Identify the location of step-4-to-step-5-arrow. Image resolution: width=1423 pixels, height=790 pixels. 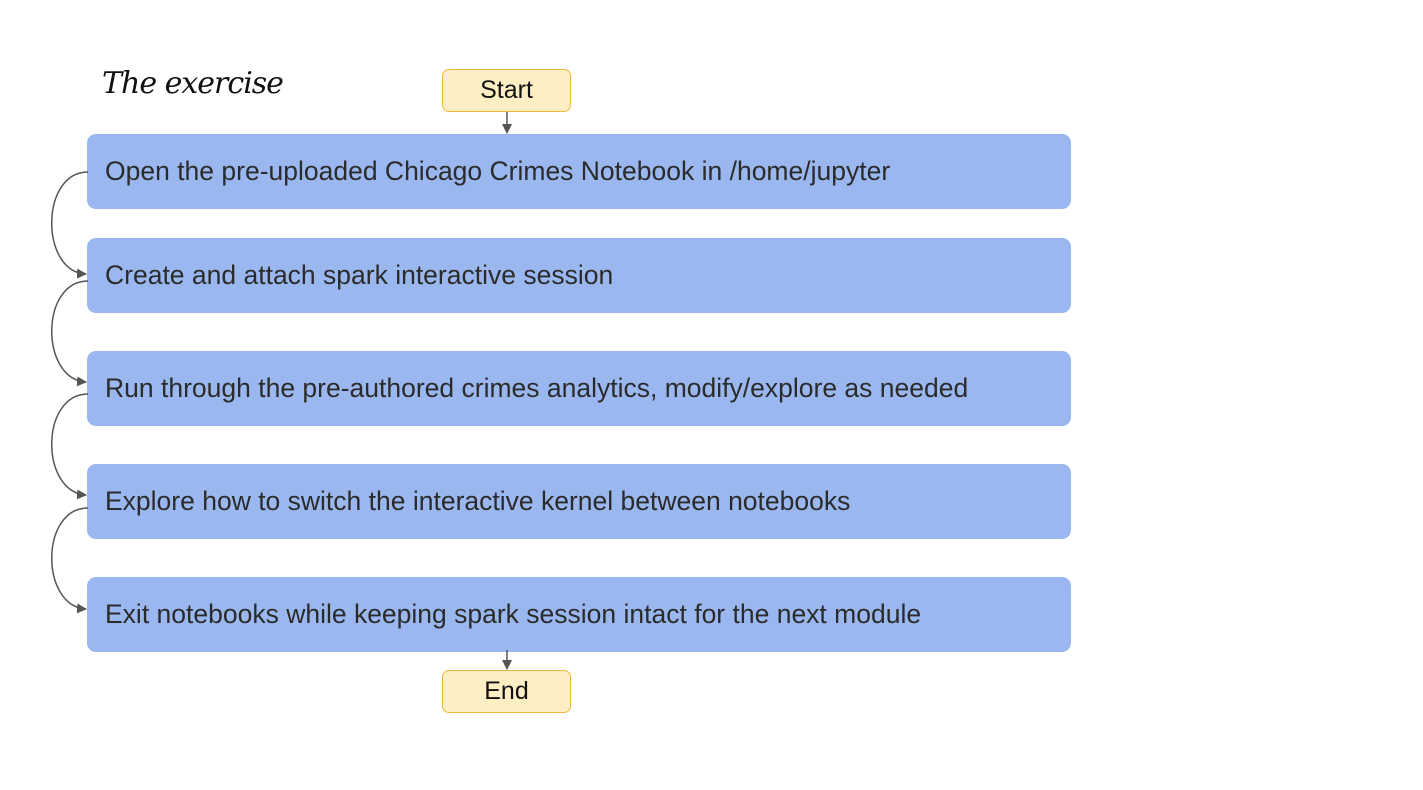
(70, 560).